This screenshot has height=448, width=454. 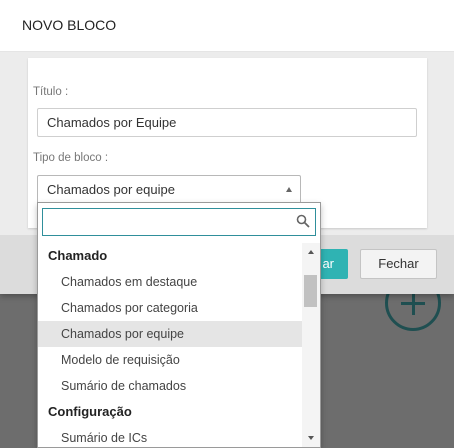 I want to click on dropdown-scrollbar, so click(x=311, y=345).